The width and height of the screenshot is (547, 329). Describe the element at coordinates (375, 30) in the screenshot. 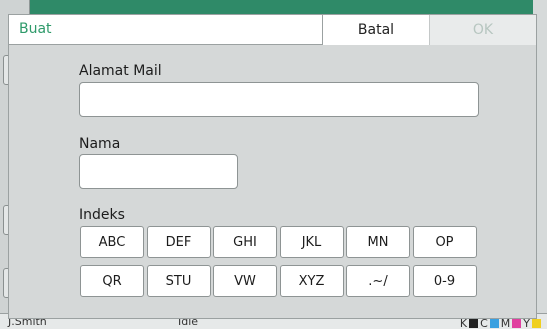

I see `cancel-button: Batal` at that location.